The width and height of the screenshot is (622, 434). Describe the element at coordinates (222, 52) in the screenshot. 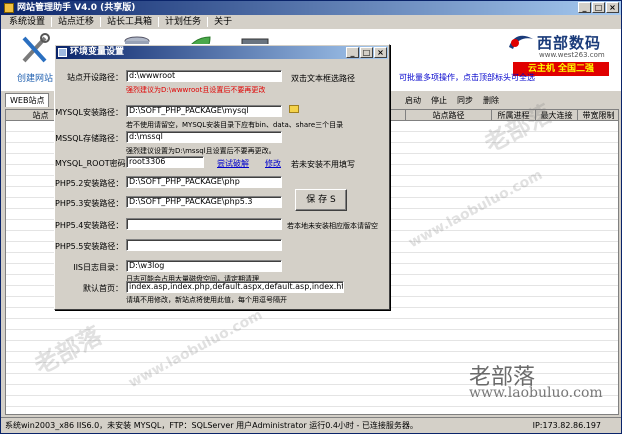

I see `dialog-titlebar: 环境变量设置 _ □ ×` at that location.